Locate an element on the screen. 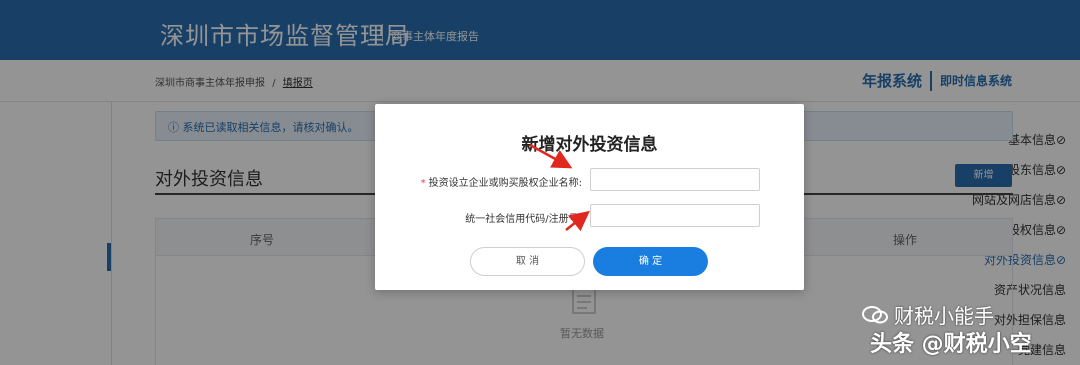 Image resolution: width=1080 pixels, height=365 pixels. confirm-button: 确 定 is located at coordinates (650, 261).